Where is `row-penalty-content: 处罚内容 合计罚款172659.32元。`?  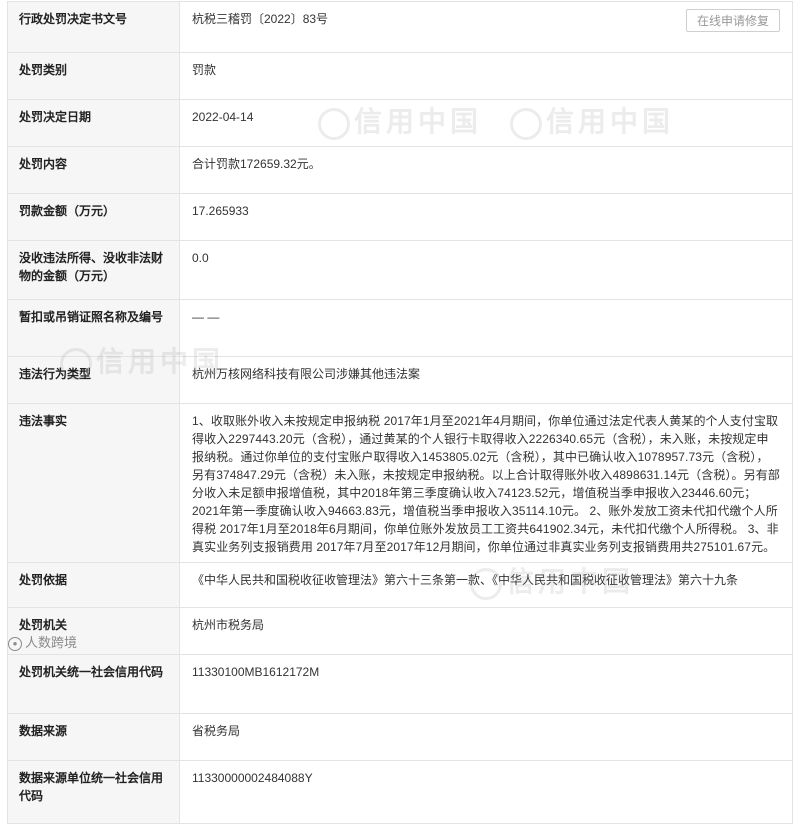
row-penalty-content: 处罚内容 合计罚款172659.32元。 is located at coordinates (400, 170).